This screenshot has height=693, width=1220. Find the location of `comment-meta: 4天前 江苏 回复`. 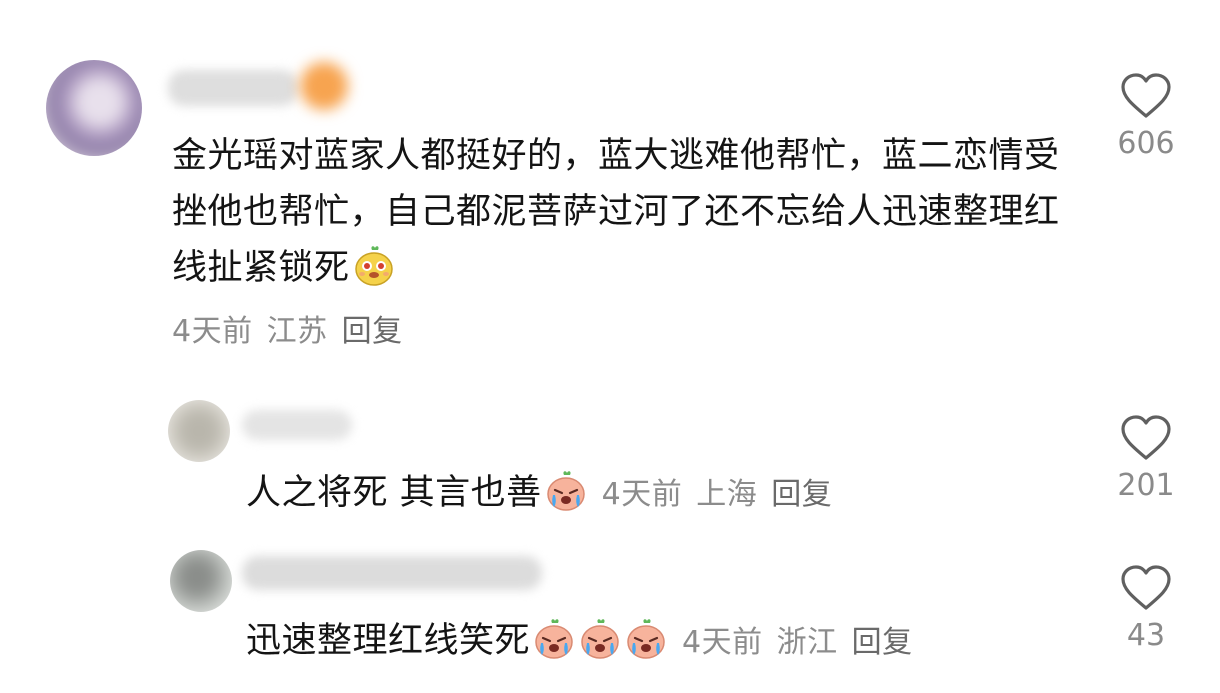

comment-meta: 4天前 江苏 回复 is located at coordinates (294, 332).